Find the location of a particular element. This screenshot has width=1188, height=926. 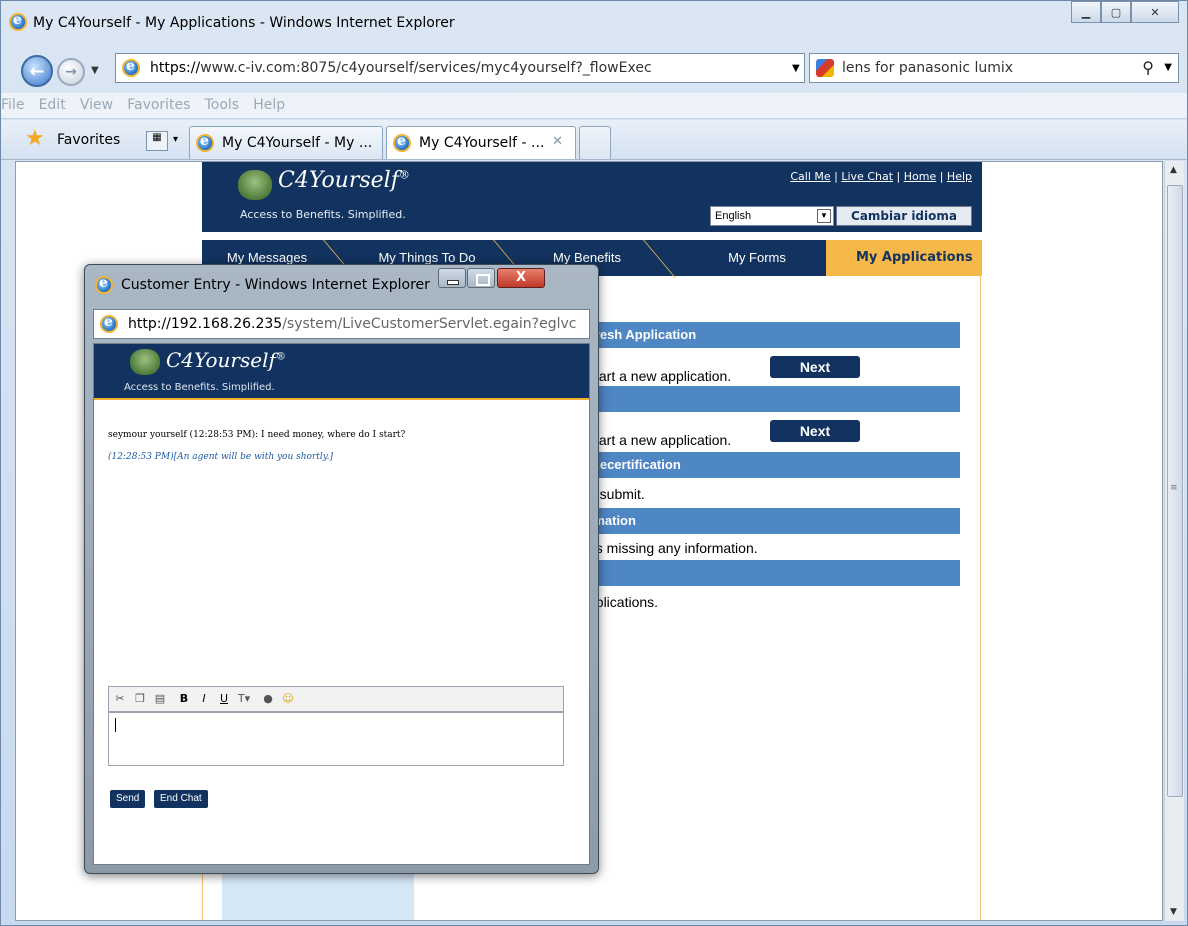

section-header: alFresh Application is located at coordinates (768, 335).